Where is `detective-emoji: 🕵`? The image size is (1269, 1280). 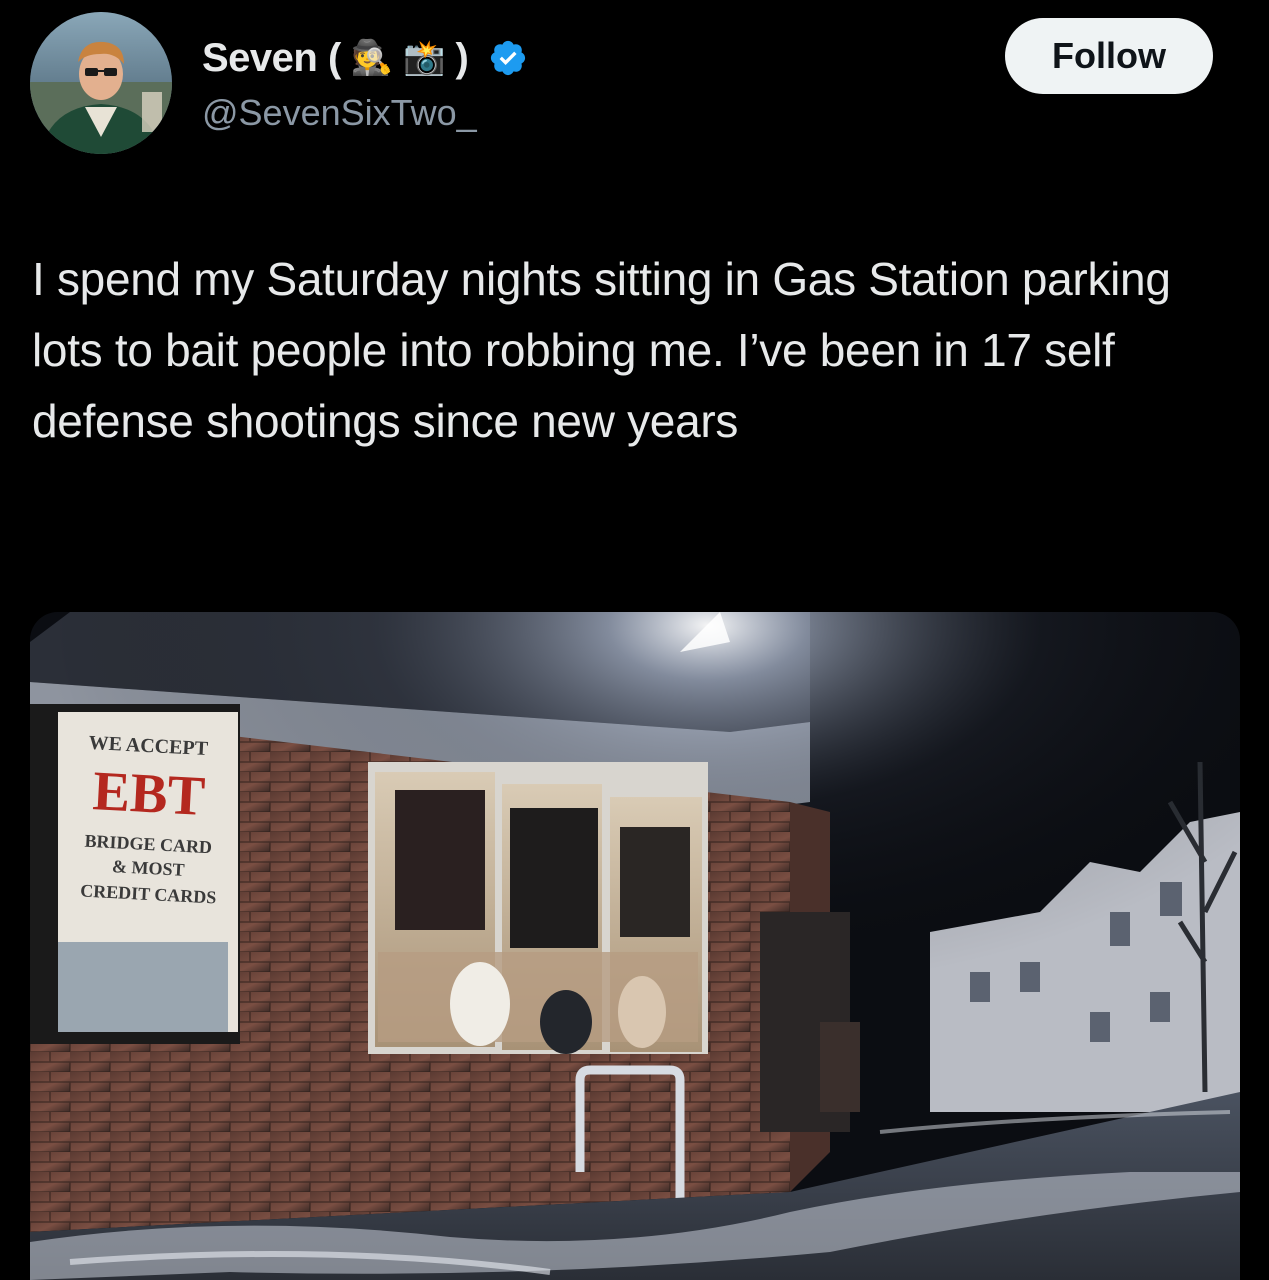
detective-emoji: 🕵 is located at coordinates (372, 58).